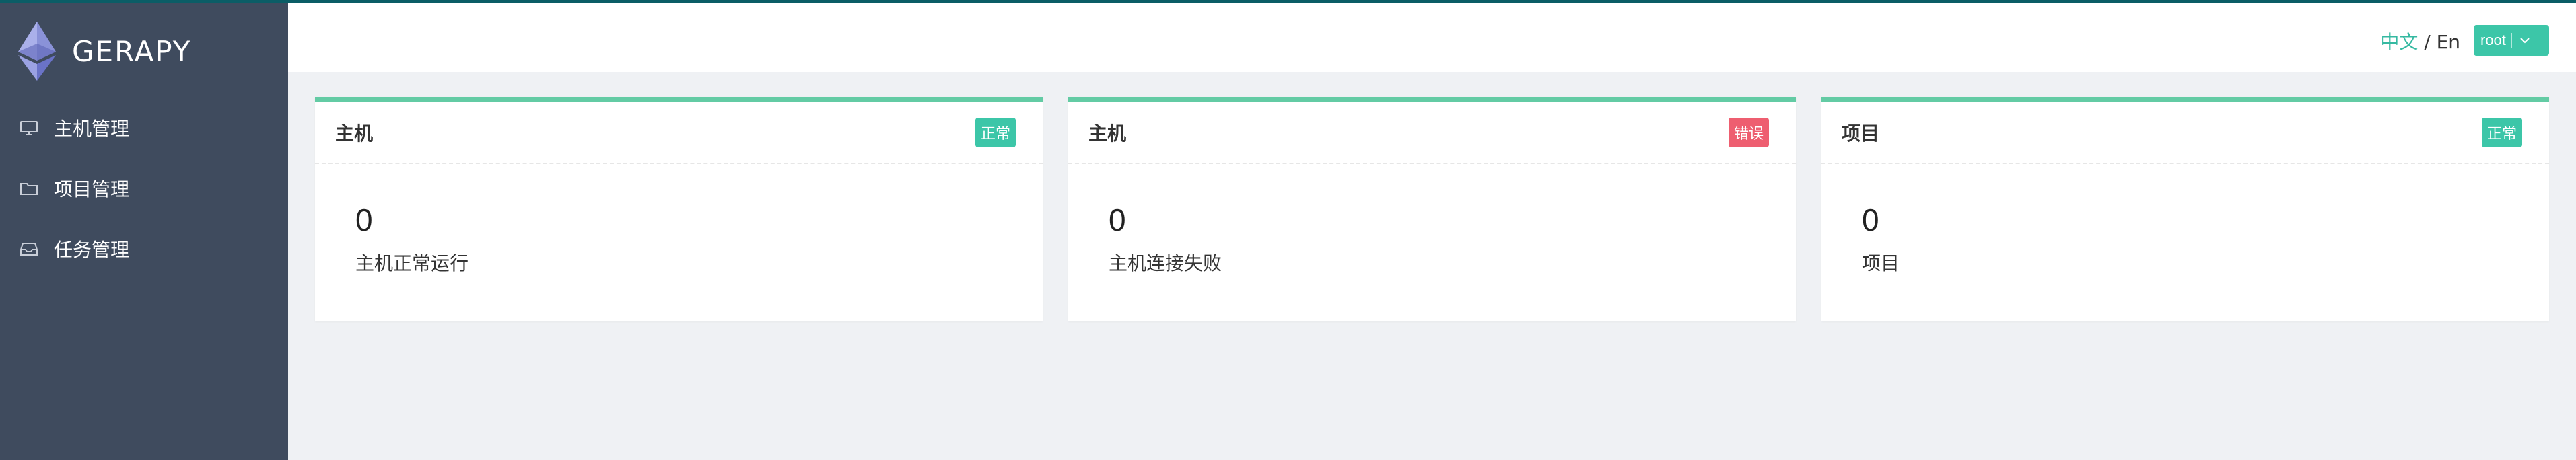 Image resolution: width=2576 pixels, height=460 pixels. Describe the element at coordinates (1165, 263) in the screenshot. I see `card-description: 主机连接失败` at that location.